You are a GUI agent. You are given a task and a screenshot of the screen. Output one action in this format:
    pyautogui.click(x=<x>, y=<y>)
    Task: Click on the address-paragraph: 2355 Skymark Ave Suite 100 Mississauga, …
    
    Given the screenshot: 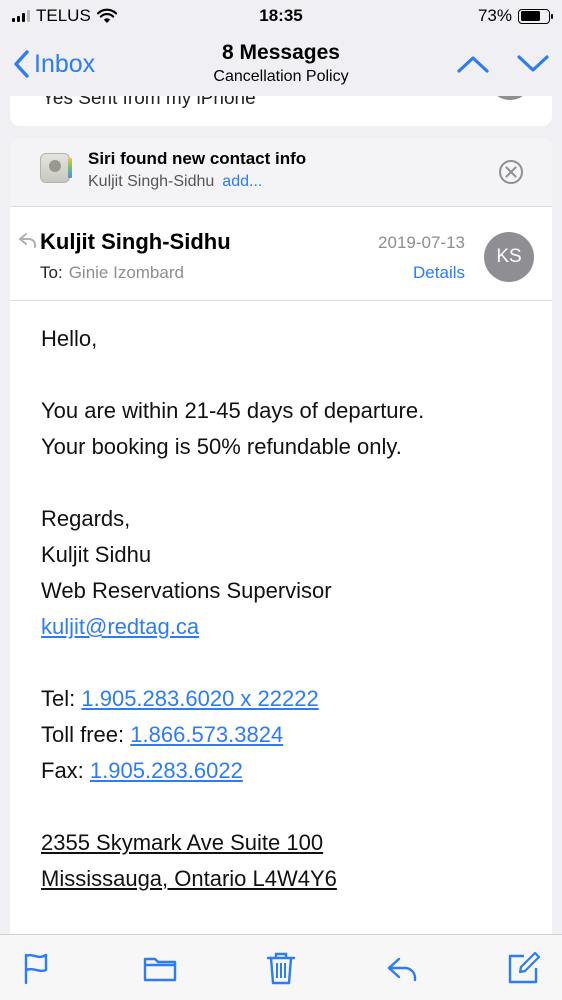 What is the action you would take?
    pyautogui.click(x=296, y=861)
    